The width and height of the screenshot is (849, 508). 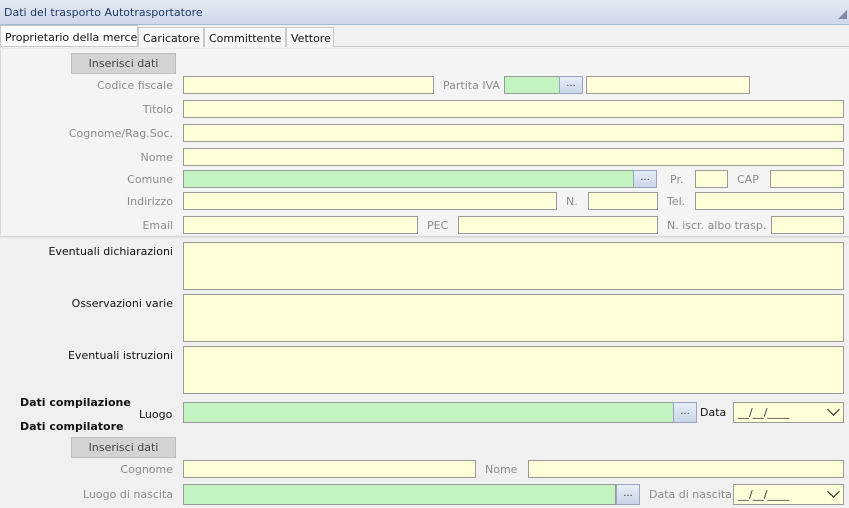 I want to click on compilatore-nome-field, so click(x=686, y=469).